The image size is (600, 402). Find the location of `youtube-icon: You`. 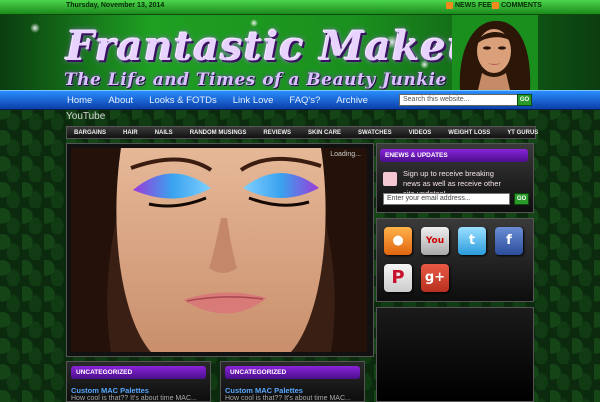

youtube-icon: You is located at coordinates (435, 241).